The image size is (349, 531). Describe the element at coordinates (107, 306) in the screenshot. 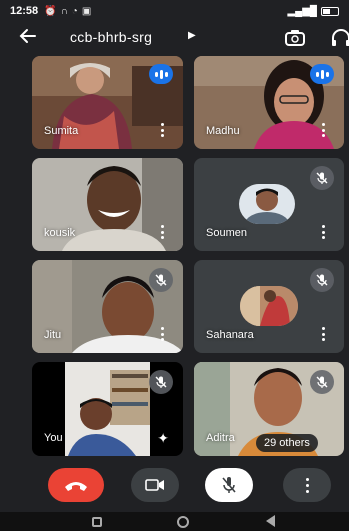

I see `participant-tile-jitu: Jitu` at that location.